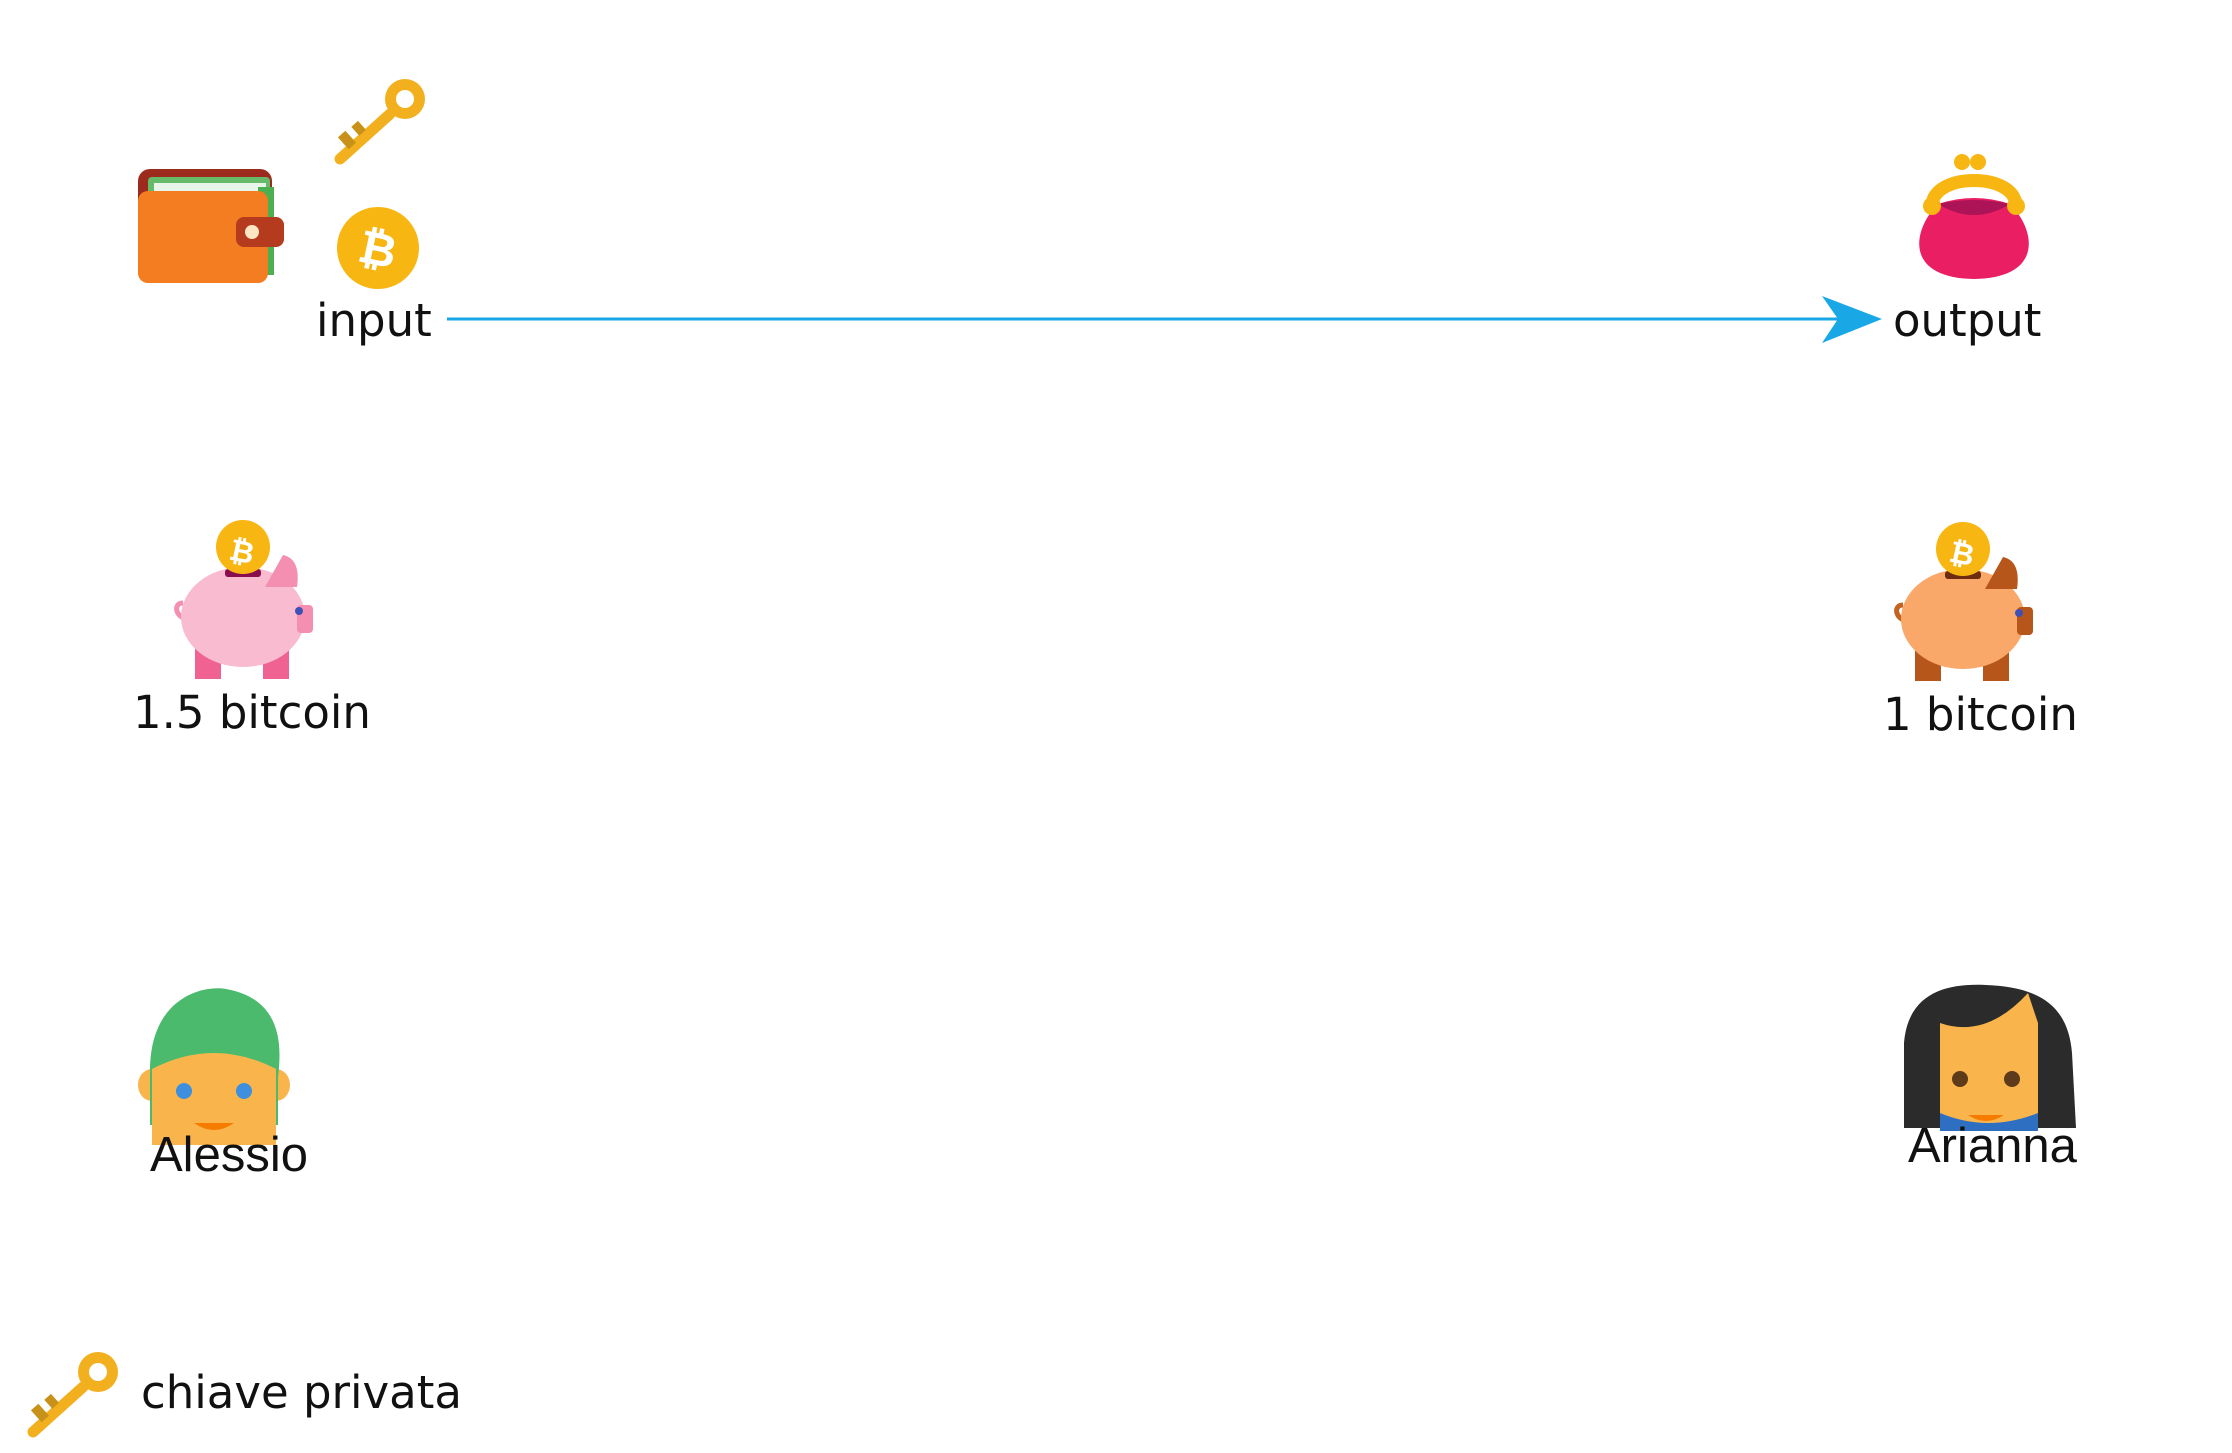 Image resolution: width=2232 pixels, height=1453 pixels. What do you see at coordinates (1980, 714) in the screenshot?
I see `output-amount-label: 1 bitcoin` at bounding box center [1980, 714].